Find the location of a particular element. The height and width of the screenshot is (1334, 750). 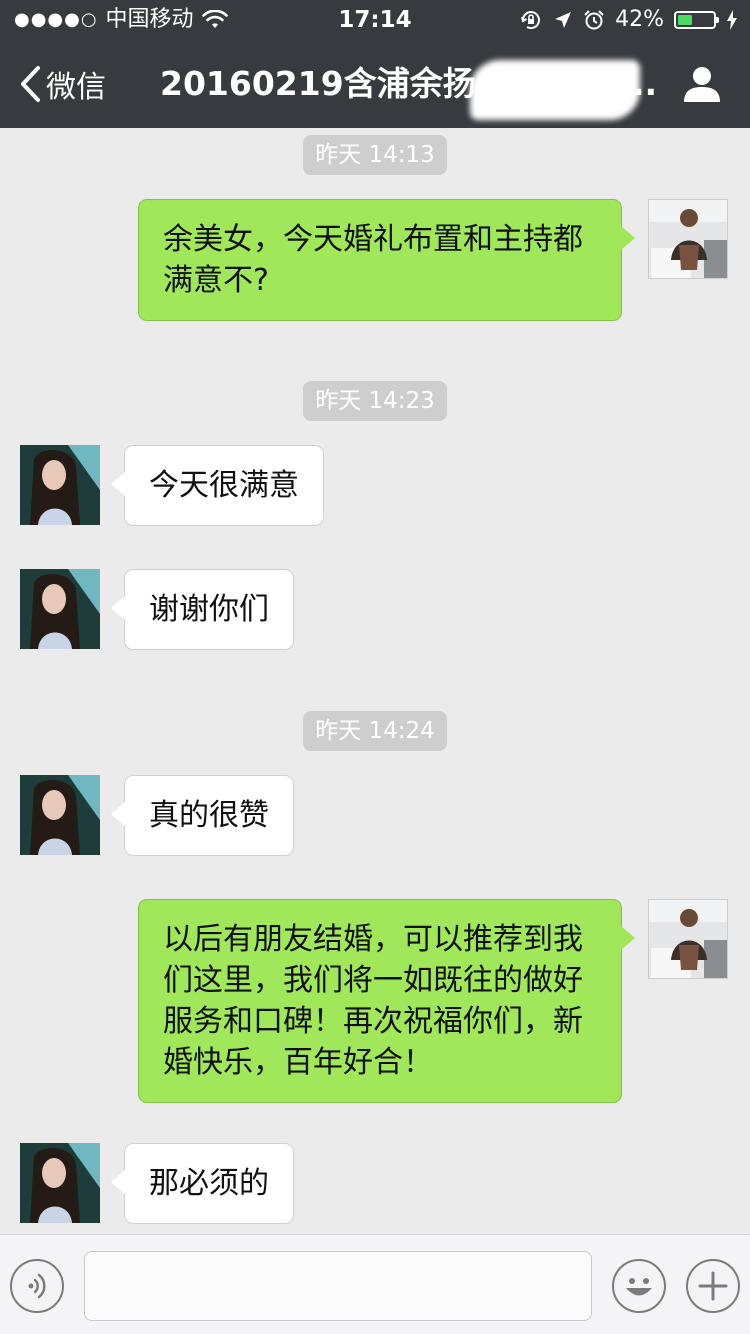

top-bar: ●●●●○ 中国移动 17:14 42% 微信 20160219含浦余扬 .. is located at coordinates (375, 64).